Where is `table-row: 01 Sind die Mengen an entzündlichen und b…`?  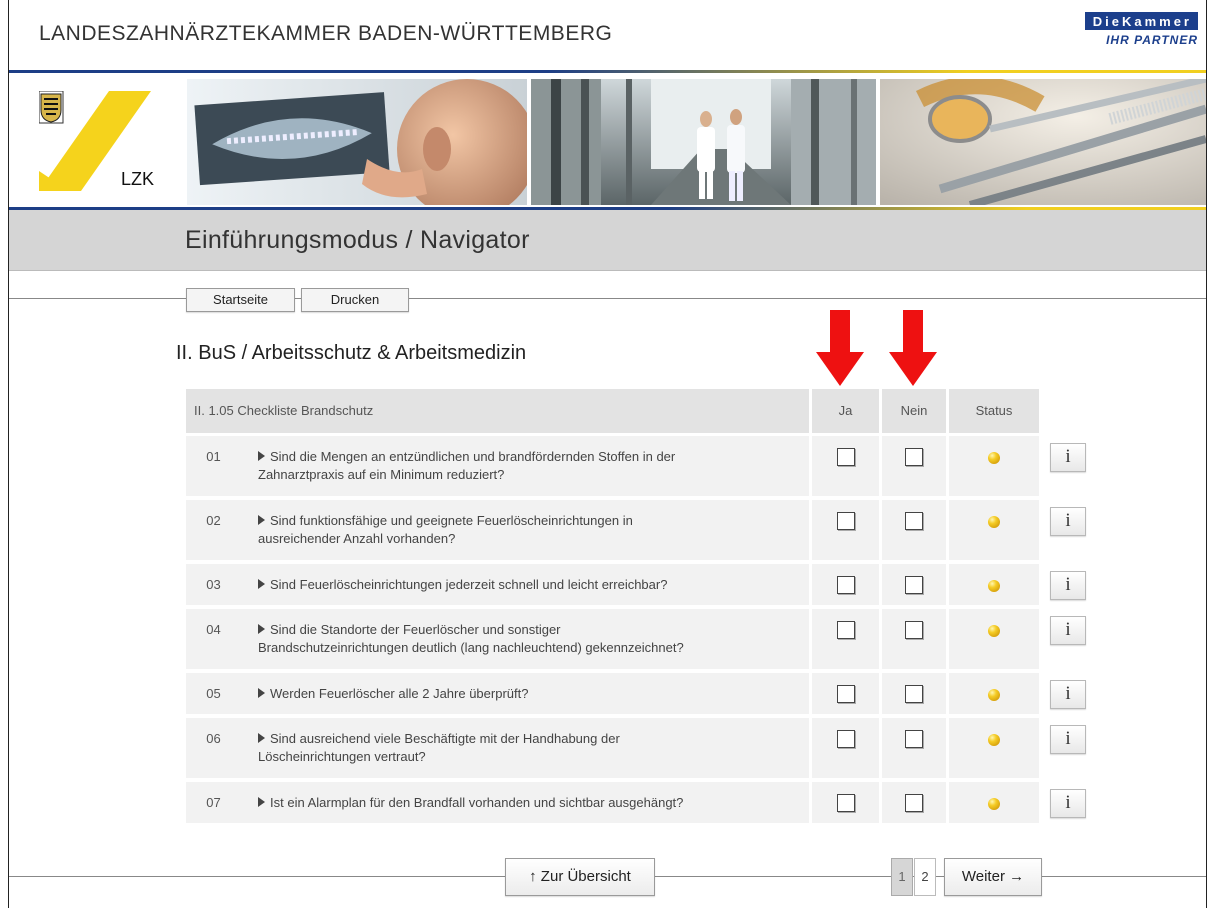
table-row: 01 Sind die Mengen an entzündlichen und b… is located at coordinates (612, 466).